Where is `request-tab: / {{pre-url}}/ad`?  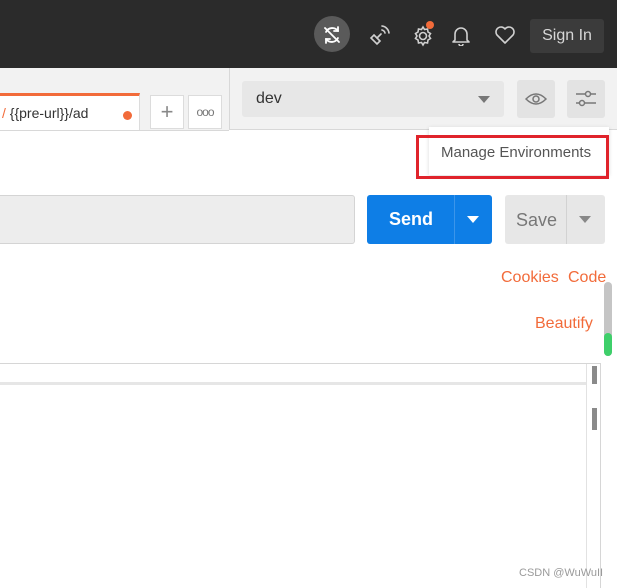
request-tab: / {{pre-url}}/ad is located at coordinates (70, 111).